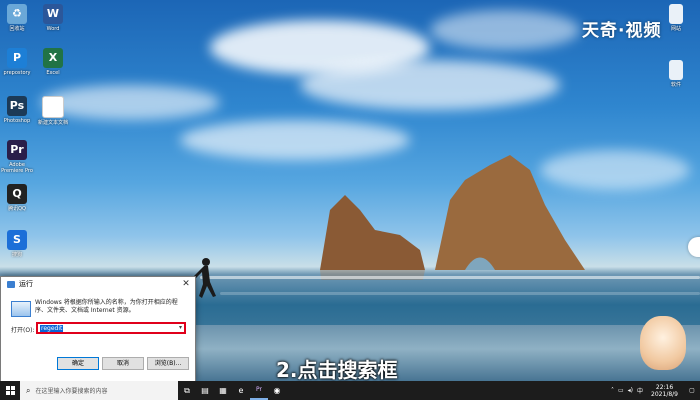 The height and width of the screenshot is (400, 700). I want to click on app-icon: W, so click(53, 14).